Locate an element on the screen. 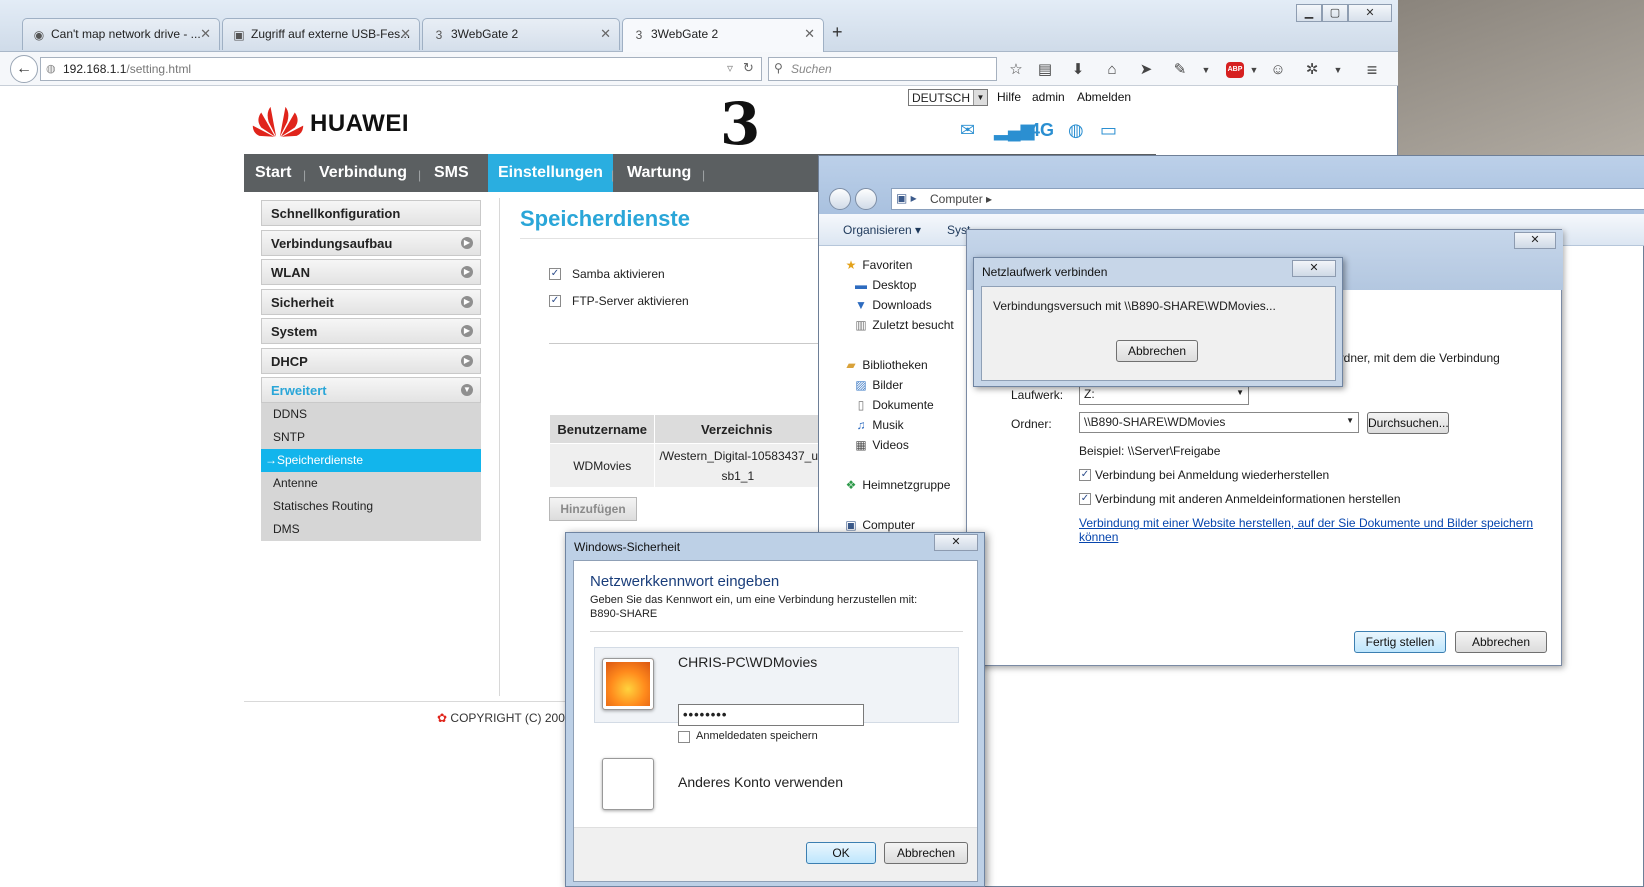 This screenshot has width=1644, height=887. tab-1: ◉ Can't map network drive - ... ✕ is located at coordinates (121, 34).